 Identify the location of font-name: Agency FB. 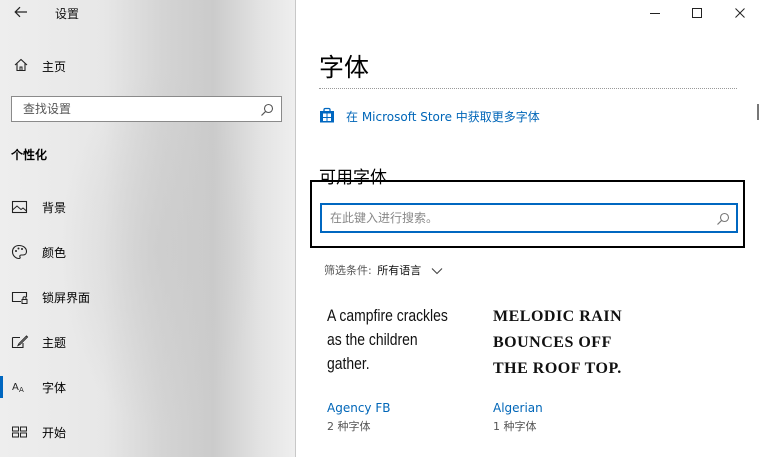
(359, 408).